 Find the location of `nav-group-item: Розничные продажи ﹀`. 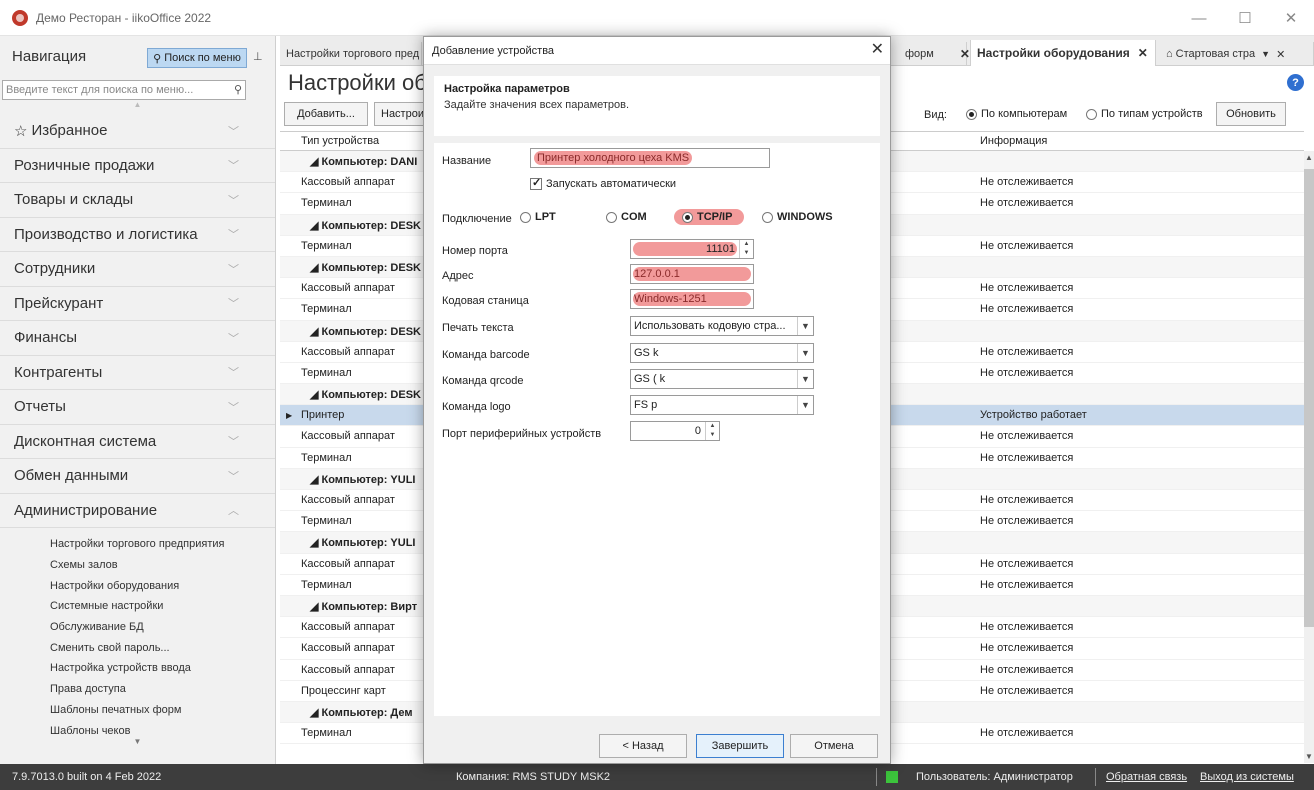

nav-group-item: Розничные продажи ﹀ is located at coordinates (137, 166).